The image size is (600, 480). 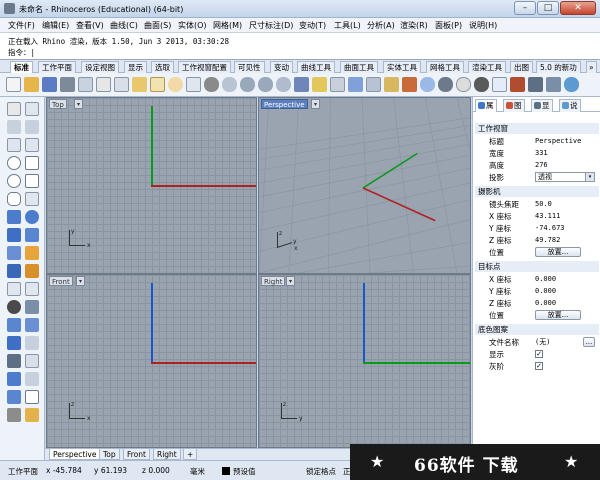 I want to click on viewport-right-label: Right, so click(x=273, y=281).